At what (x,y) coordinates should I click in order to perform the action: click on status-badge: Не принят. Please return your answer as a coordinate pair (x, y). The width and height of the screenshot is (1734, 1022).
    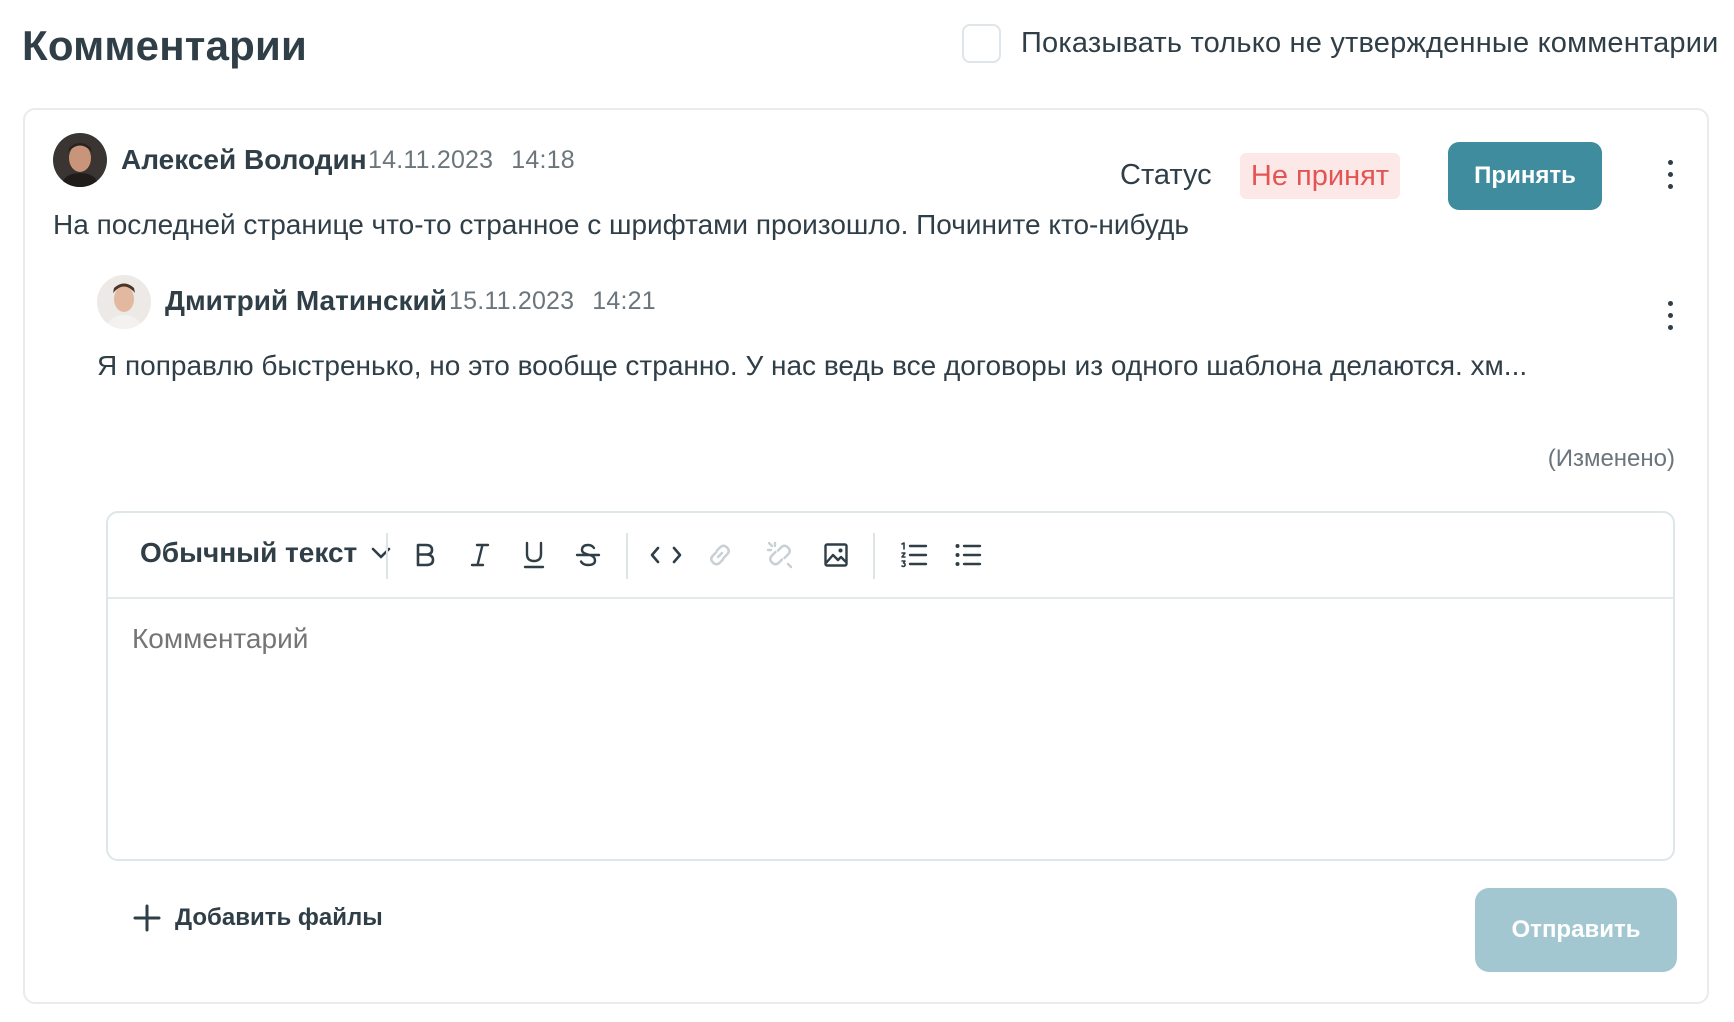
    Looking at the image, I should click on (1320, 176).